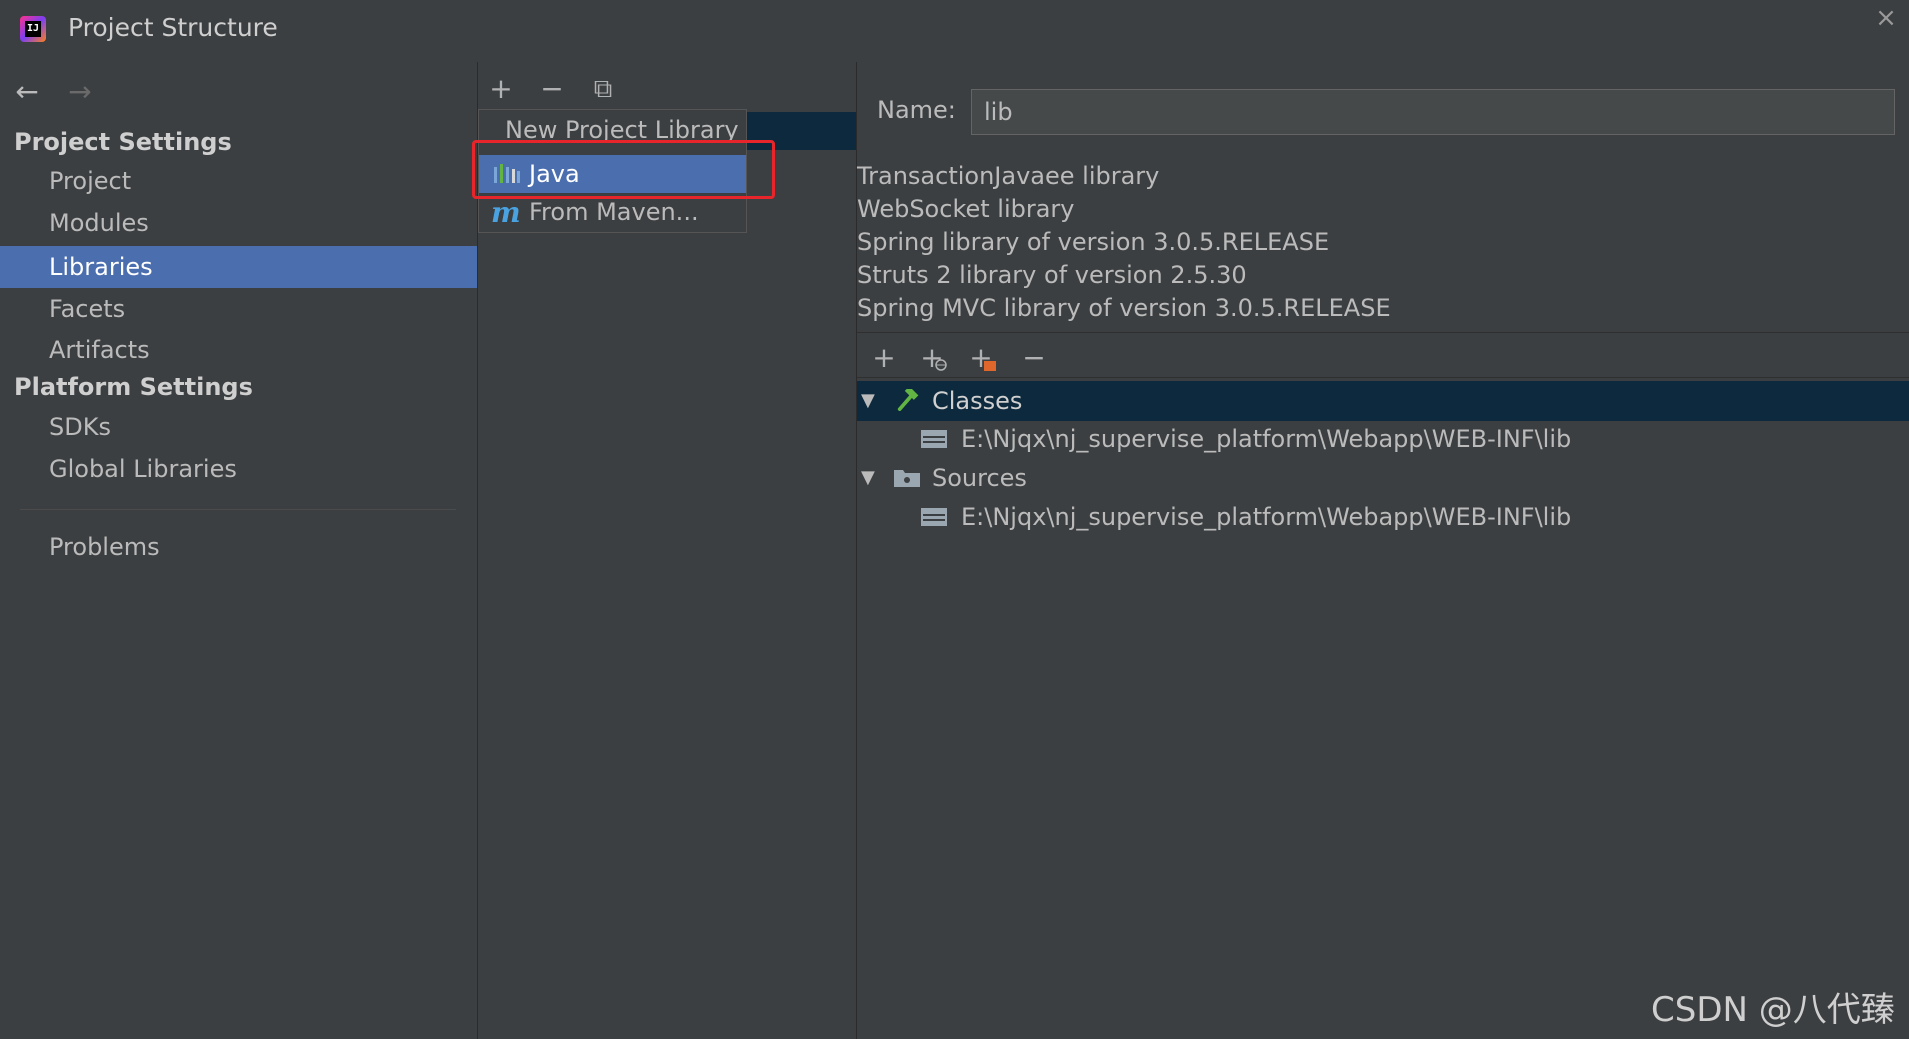  I want to click on library-name-input, so click(1433, 112).